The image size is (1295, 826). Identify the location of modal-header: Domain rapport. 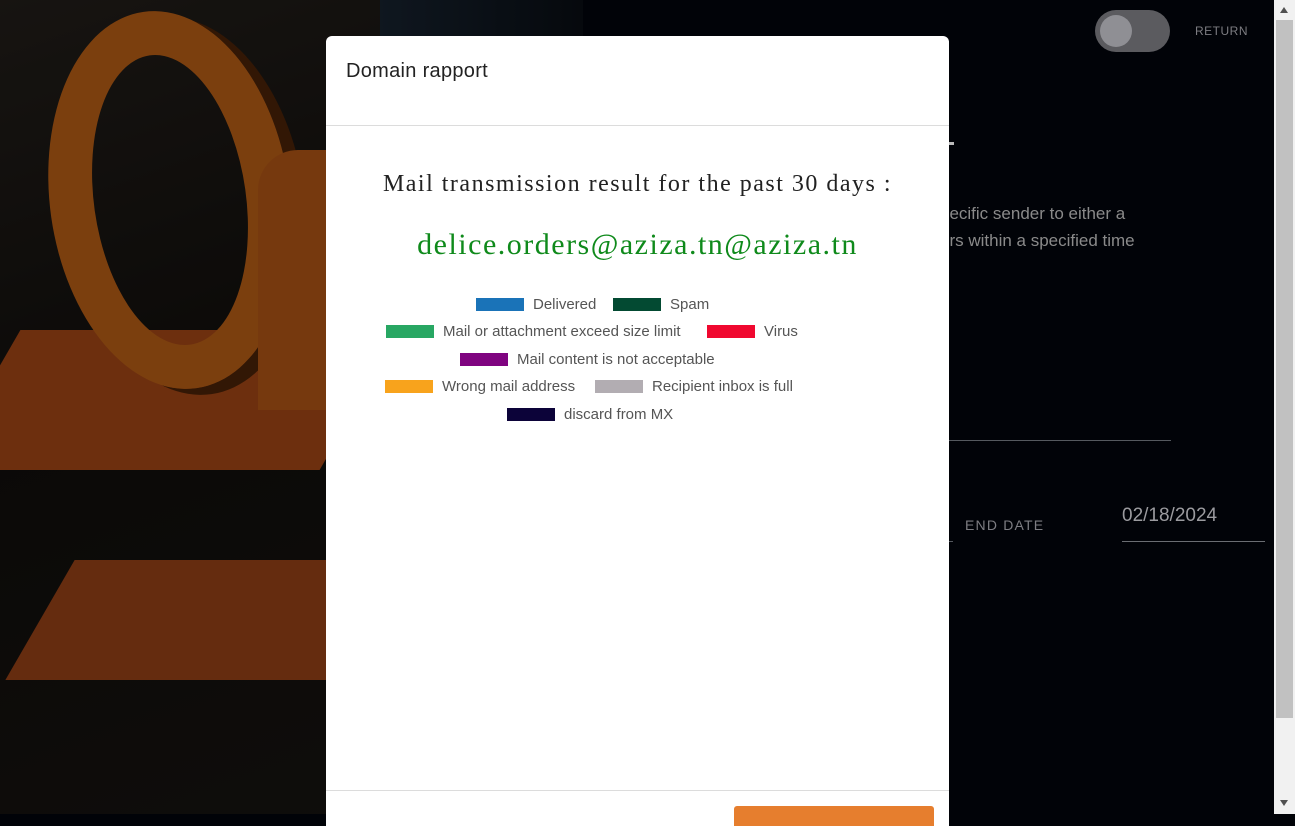
(637, 81).